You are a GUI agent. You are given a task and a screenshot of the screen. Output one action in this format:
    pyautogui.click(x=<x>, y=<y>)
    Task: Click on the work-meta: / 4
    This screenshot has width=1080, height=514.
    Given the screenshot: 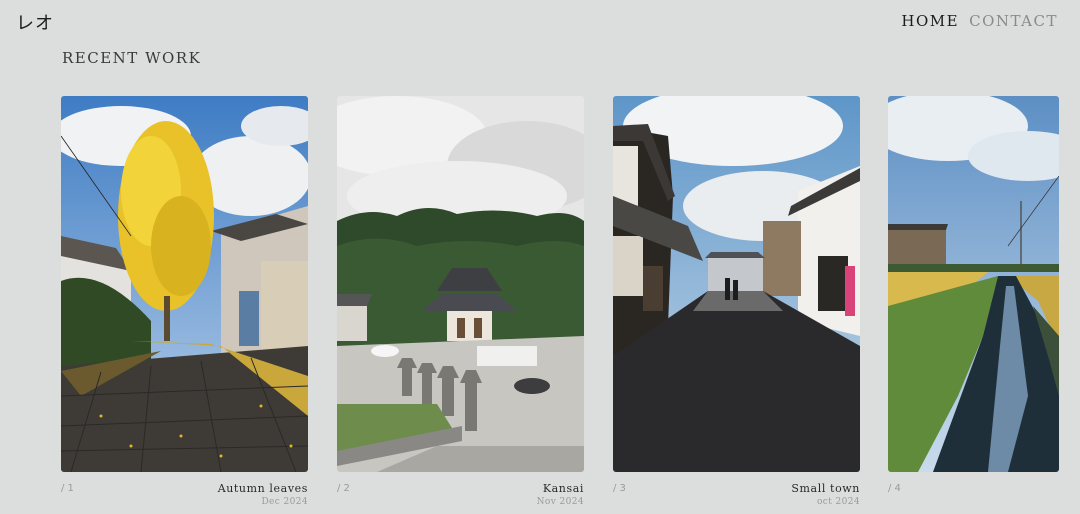 What is the action you would take?
    pyautogui.click(x=973, y=497)
    